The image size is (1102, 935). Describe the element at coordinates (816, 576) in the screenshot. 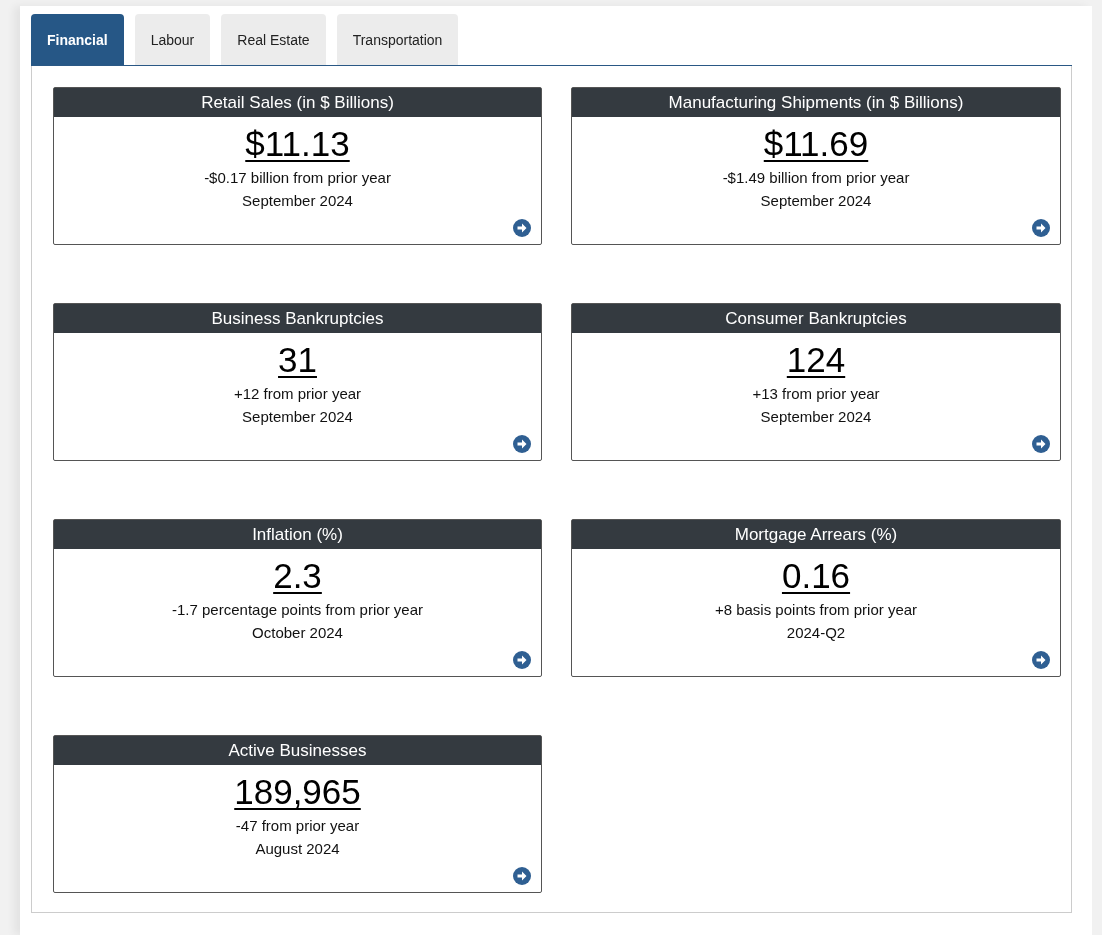

I see `value-link: 0.16` at that location.